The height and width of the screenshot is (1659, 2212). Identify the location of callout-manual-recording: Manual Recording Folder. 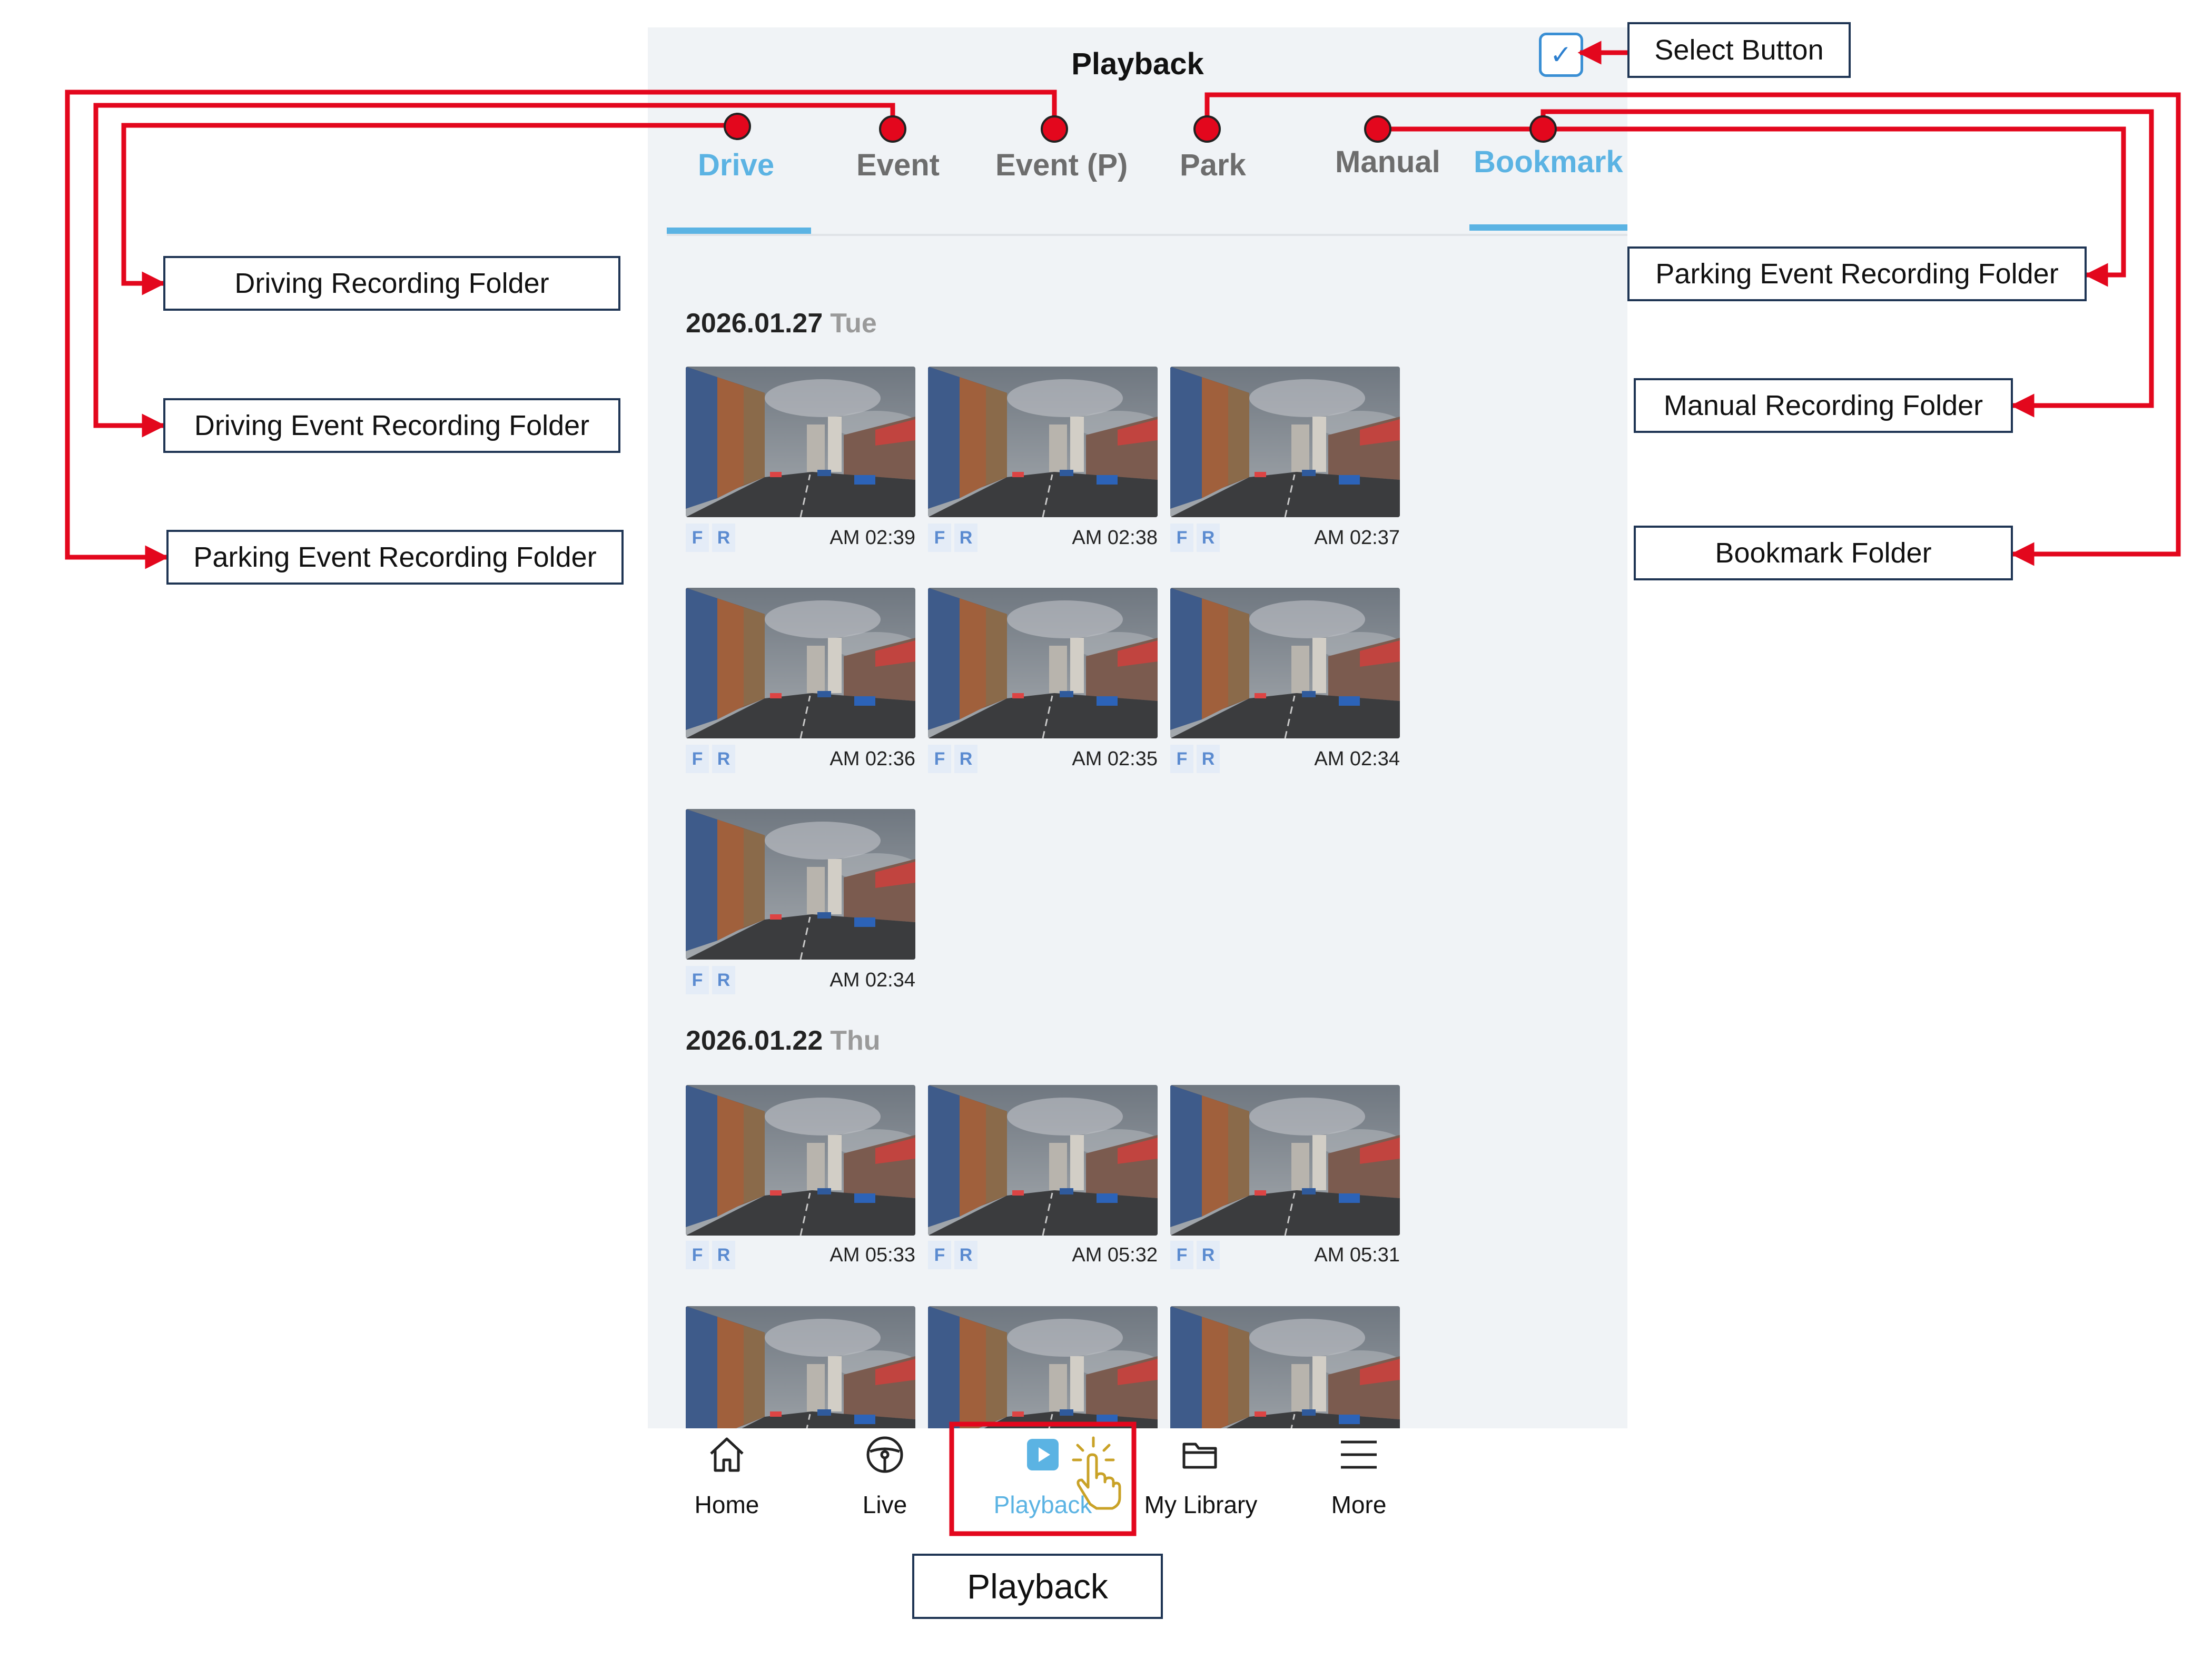
(1823, 405).